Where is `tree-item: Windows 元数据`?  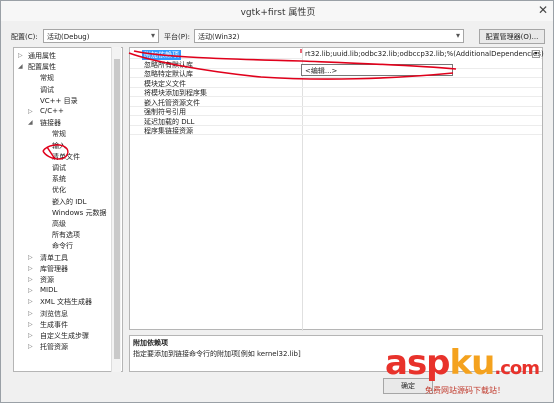 tree-item: Windows 元数据 is located at coordinates (79, 213).